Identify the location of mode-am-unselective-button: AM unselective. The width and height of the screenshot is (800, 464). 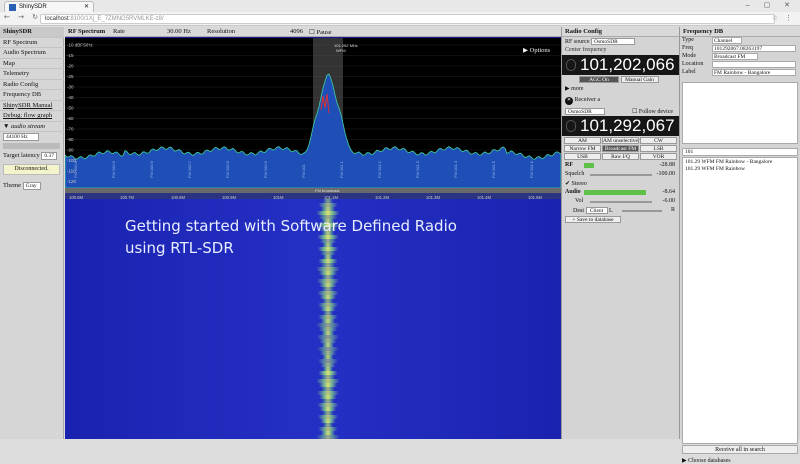
(620, 140).